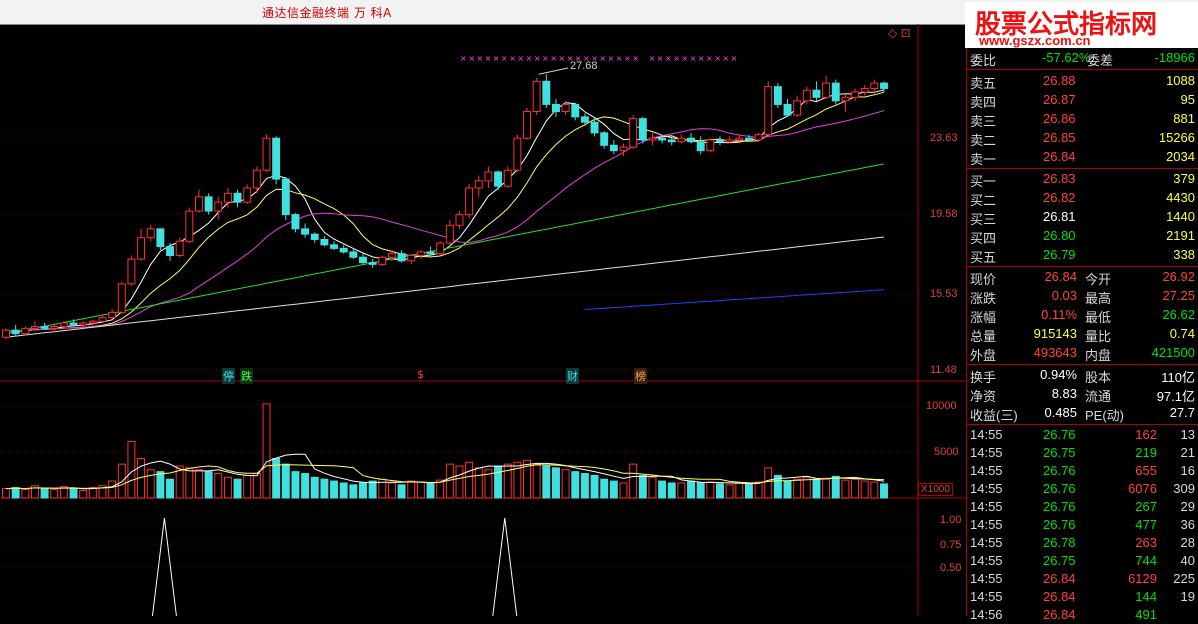  Describe the element at coordinates (1081, 25) in the screenshot. I see `watermark: 股票公式指标网 www.gszx.com.cn` at that location.